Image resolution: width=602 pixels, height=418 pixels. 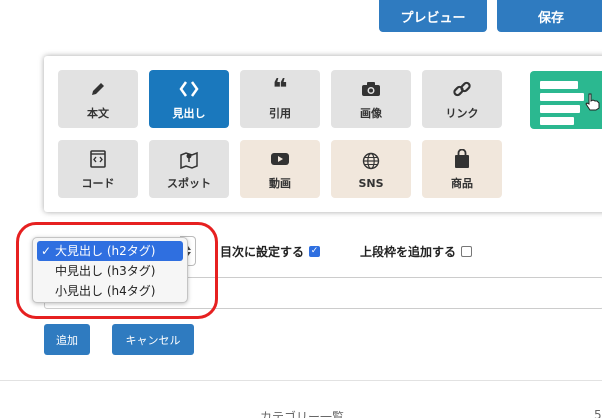 What do you see at coordinates (302, 414) in the screenshot?
I see `section-title: カテゴリー一覧` at bounding box center [302, 414].